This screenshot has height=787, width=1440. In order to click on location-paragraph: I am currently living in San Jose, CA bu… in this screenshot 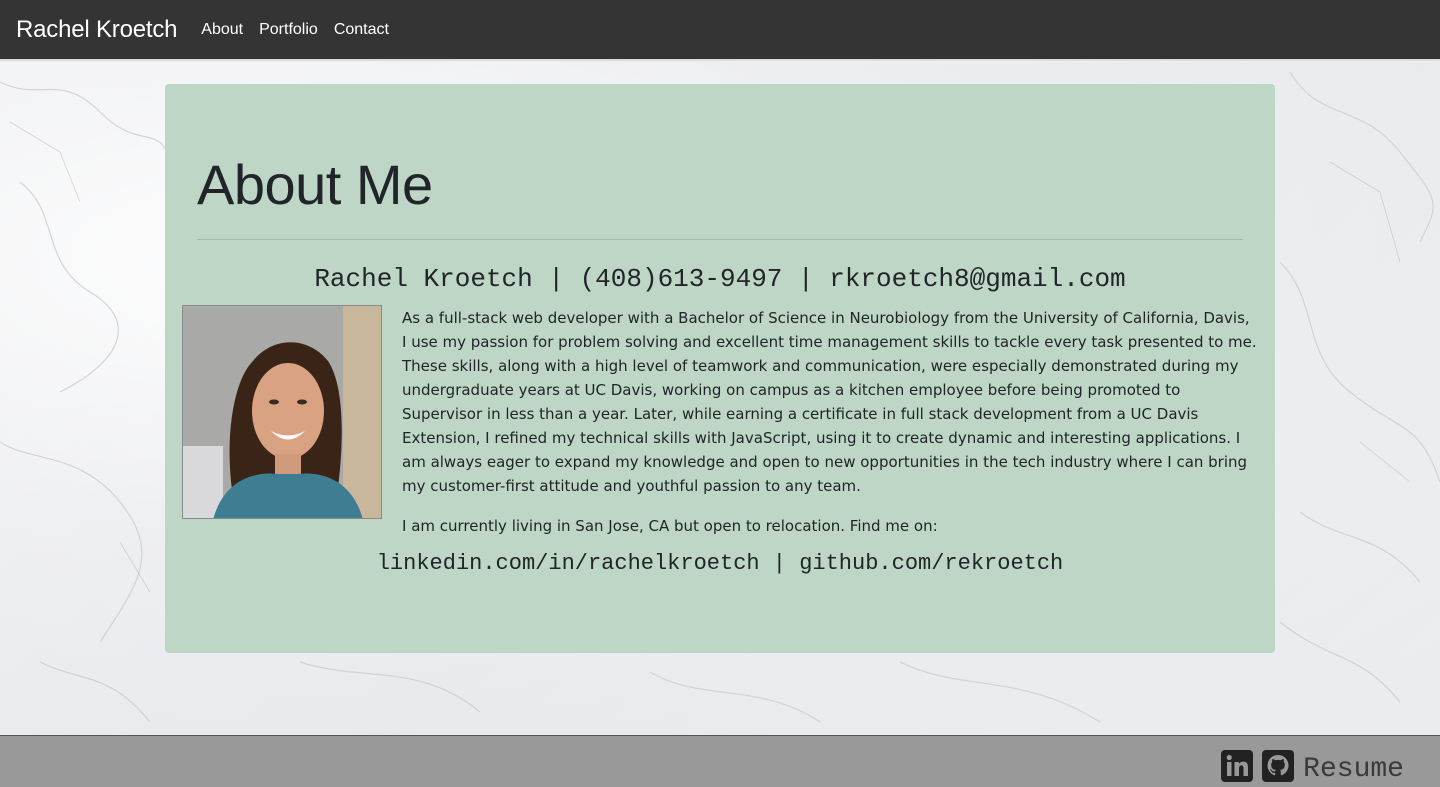, I will do `click(670, 526)`.